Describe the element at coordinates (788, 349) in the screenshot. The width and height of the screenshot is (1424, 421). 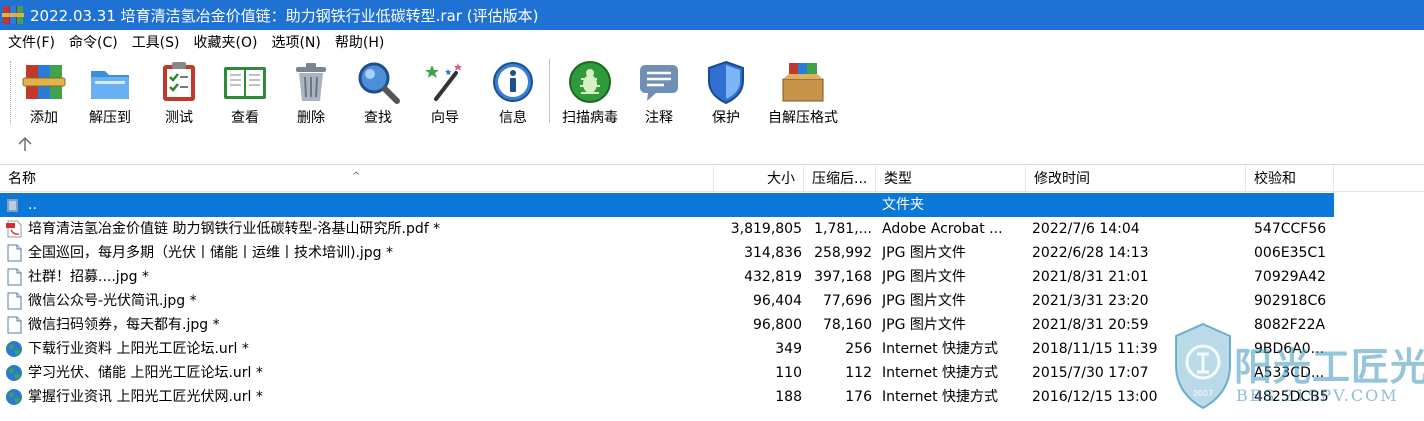
I see `file-size: 349` at that location.